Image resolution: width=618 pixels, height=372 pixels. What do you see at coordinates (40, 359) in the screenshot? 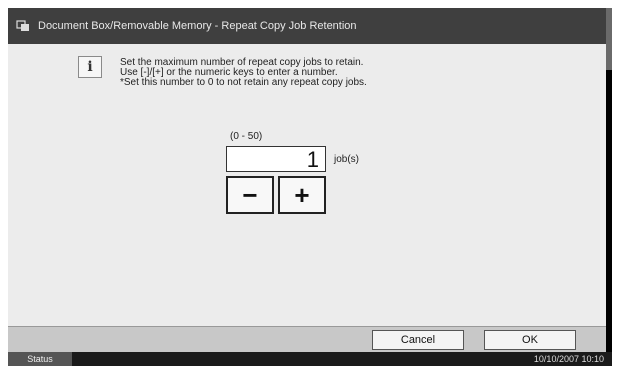
I see `status-button: Status` at bounding box center [40, 359].